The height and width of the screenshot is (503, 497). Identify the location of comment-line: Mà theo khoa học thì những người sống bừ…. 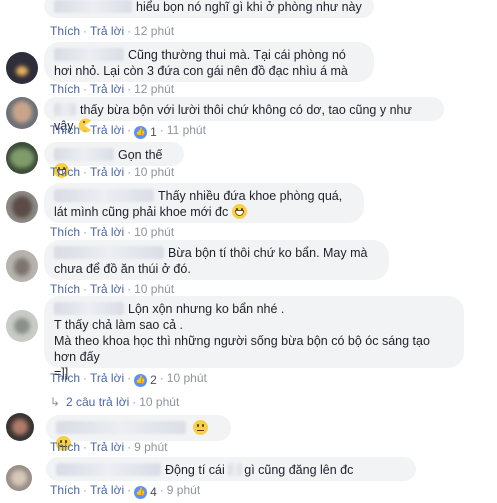
(242, 349).